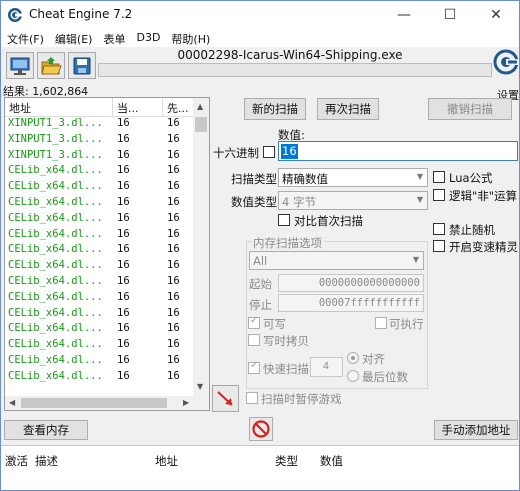 This screenshot has height=491, width=520. What do you see at coordinates (439, 195) in the screenshot?
I see `not-logic-checkbox` at bounding box center [439, 195].